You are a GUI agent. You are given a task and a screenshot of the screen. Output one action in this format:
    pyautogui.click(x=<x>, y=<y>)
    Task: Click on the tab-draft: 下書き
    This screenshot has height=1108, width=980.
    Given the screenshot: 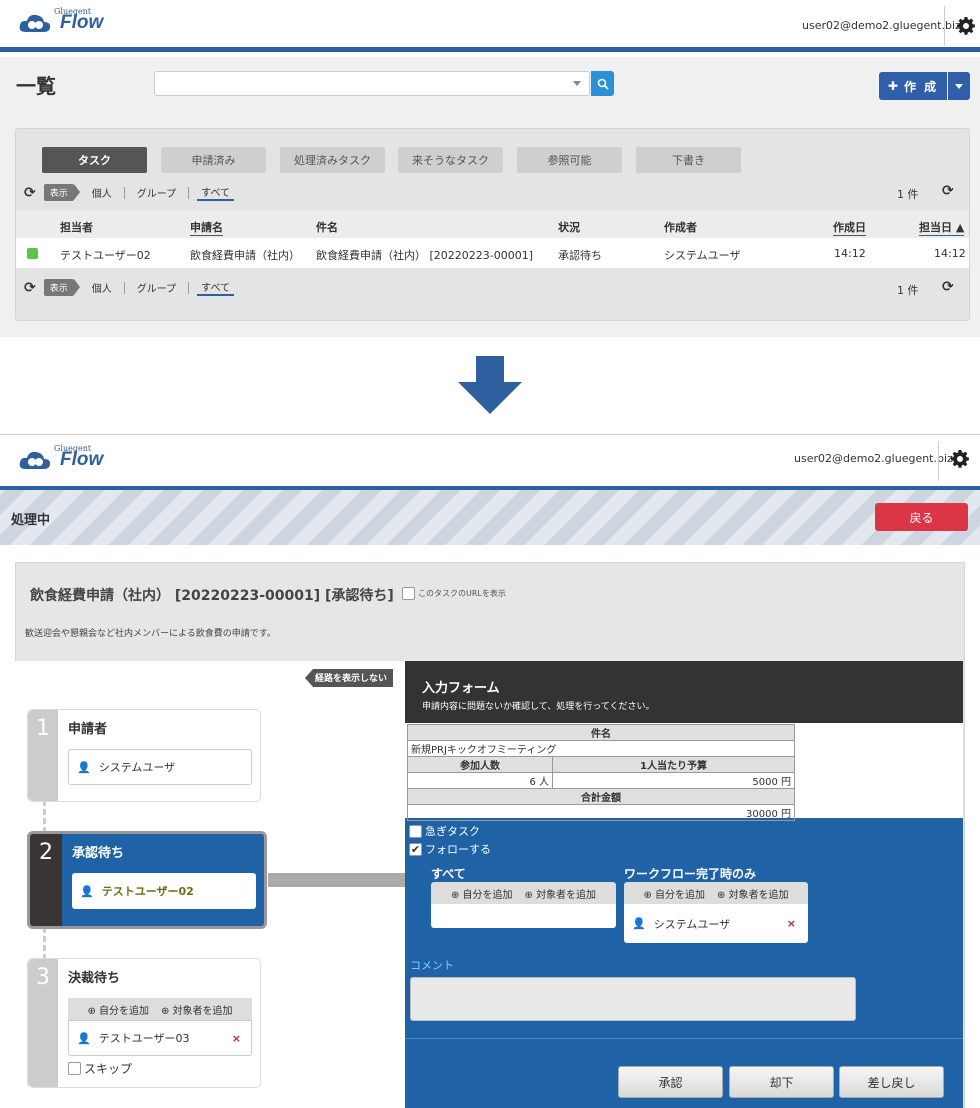 What is the action you would take?
    pyautogui.click(x=688, y=160)
    